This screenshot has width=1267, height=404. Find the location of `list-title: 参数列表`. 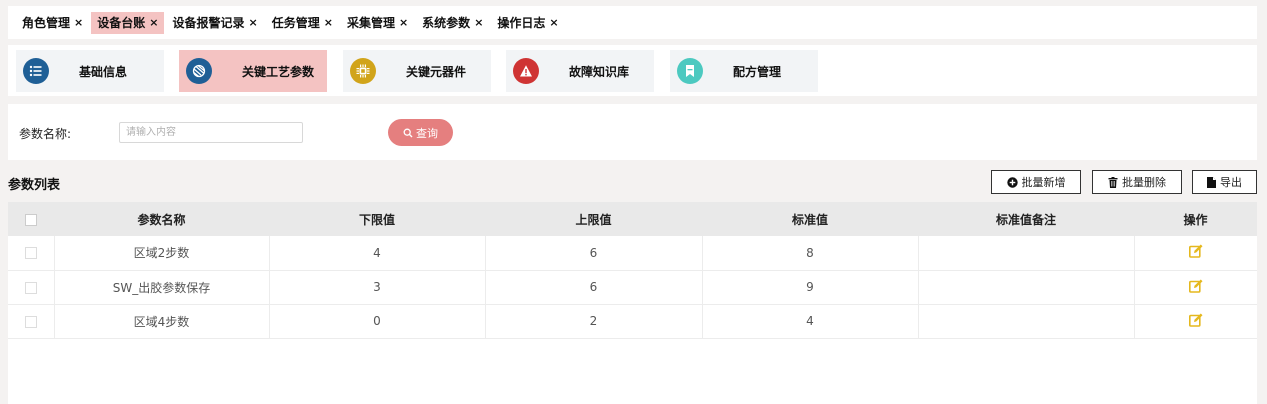

list-title: 参数列表 is located at coordinates (34, 185).